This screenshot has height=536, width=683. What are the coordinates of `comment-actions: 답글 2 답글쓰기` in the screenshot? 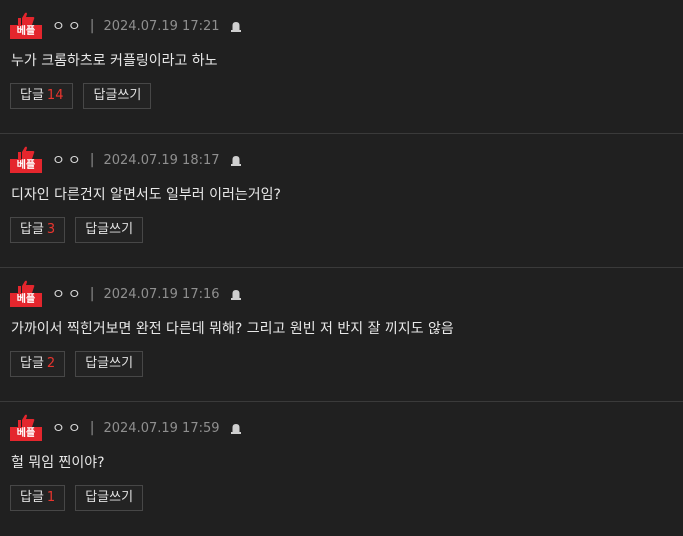 It's located at (81, 364).